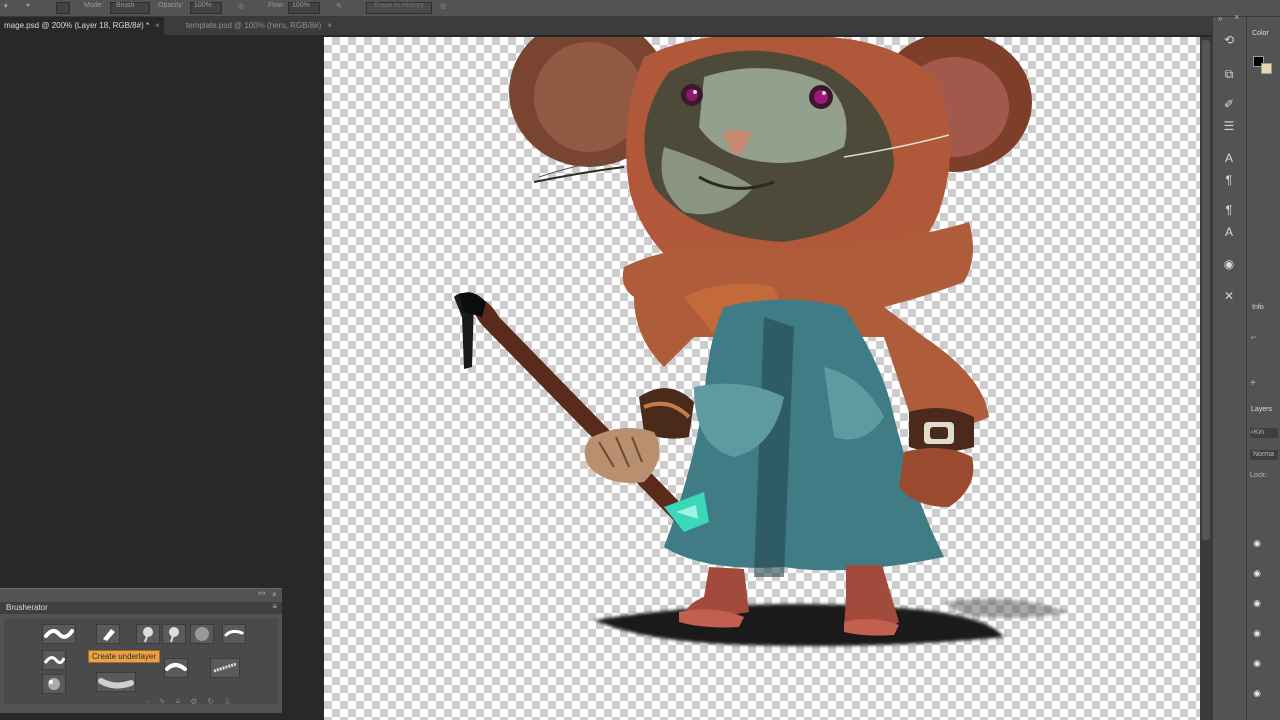 This screenshot has width=1280, height=720. What do you see at coordinates (125, 5) in the screenshot?
I see `mode-value: Brush` at bounding box center [125, 5].